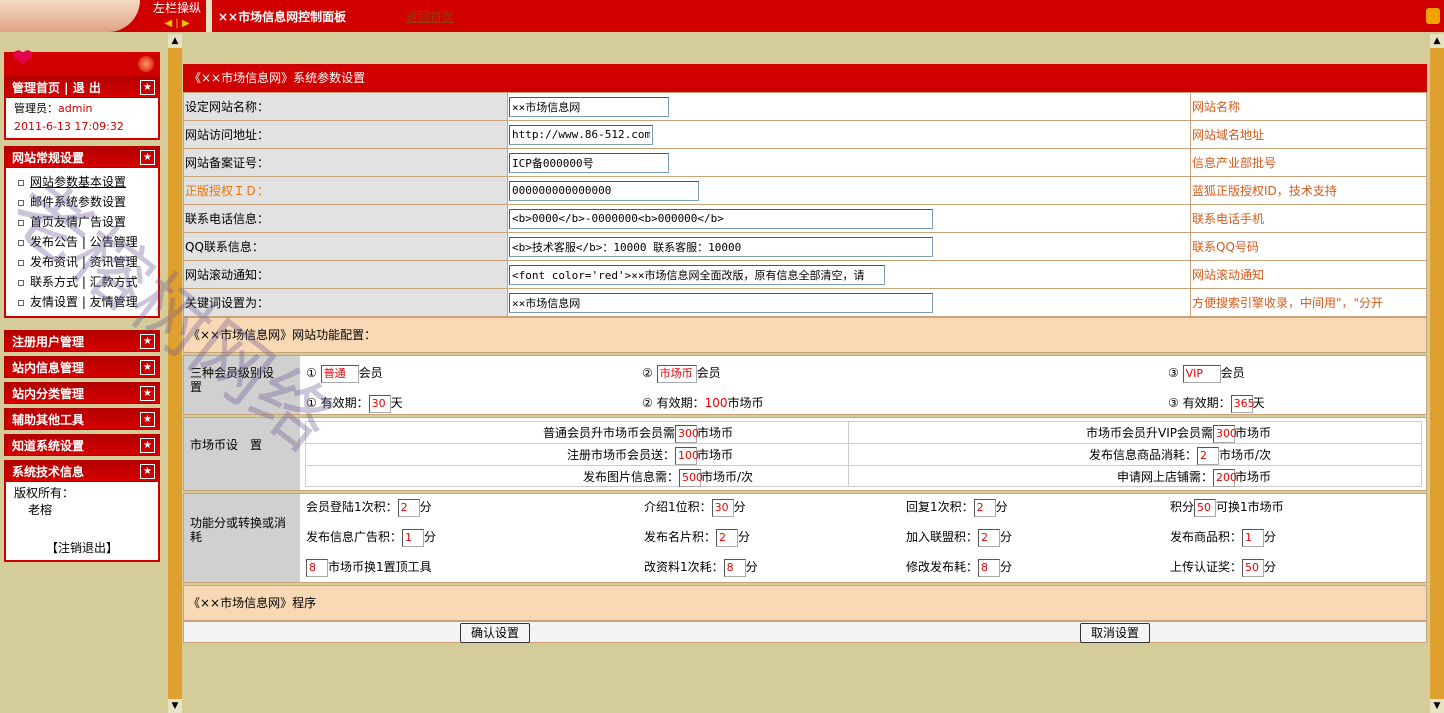  What do you see at coordinates (379, 403) in the screenshot?
I see `validity-1-input: 30` at bounding box center [379, 403].